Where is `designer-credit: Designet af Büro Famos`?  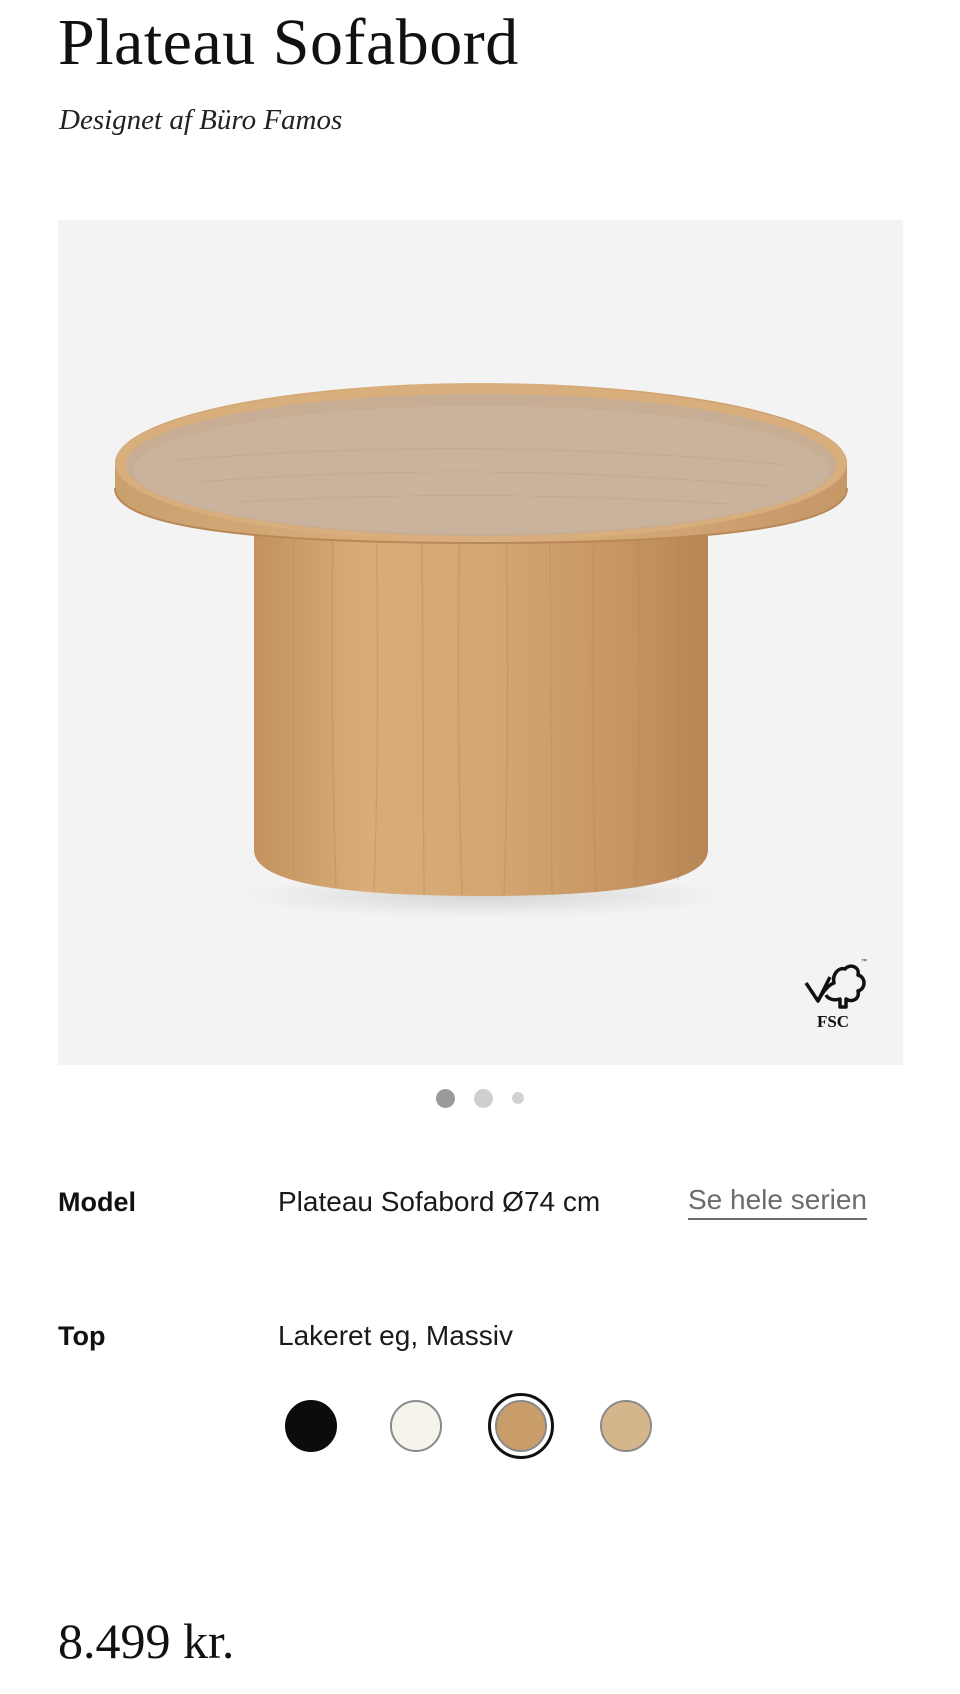 designer-credit: Designet af Büro Famos is located at coordinates (201, 120).